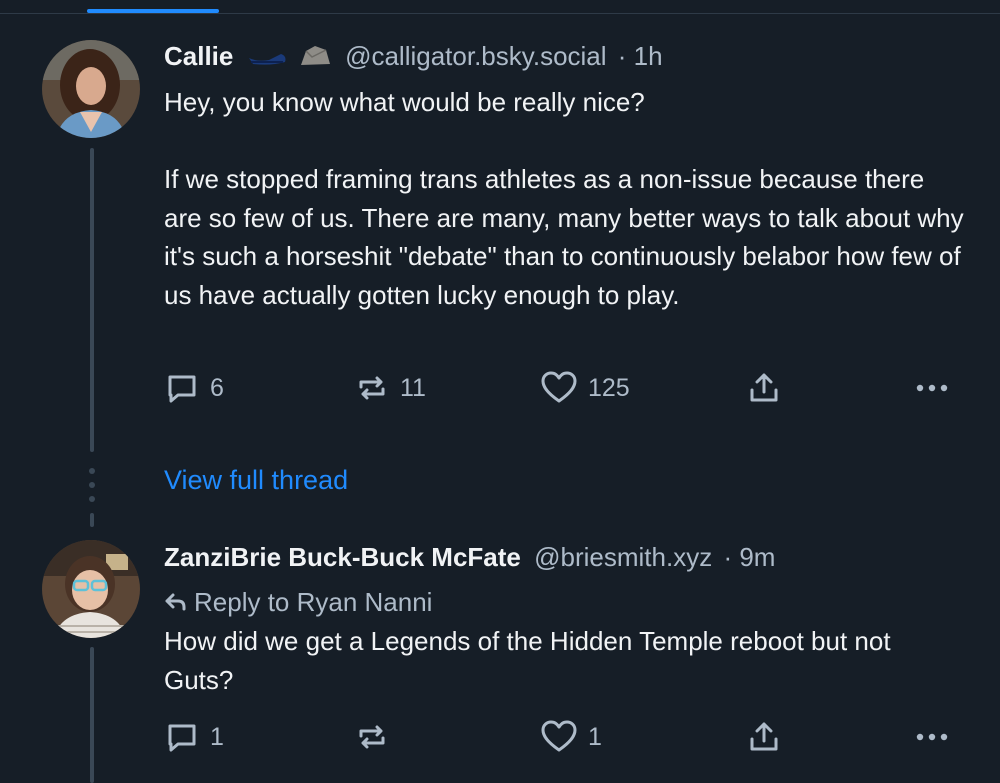  What do you see at coordinates (390, 388) in the screenshot?
I see `repost-button: 11` at bounding box center [390, 388].